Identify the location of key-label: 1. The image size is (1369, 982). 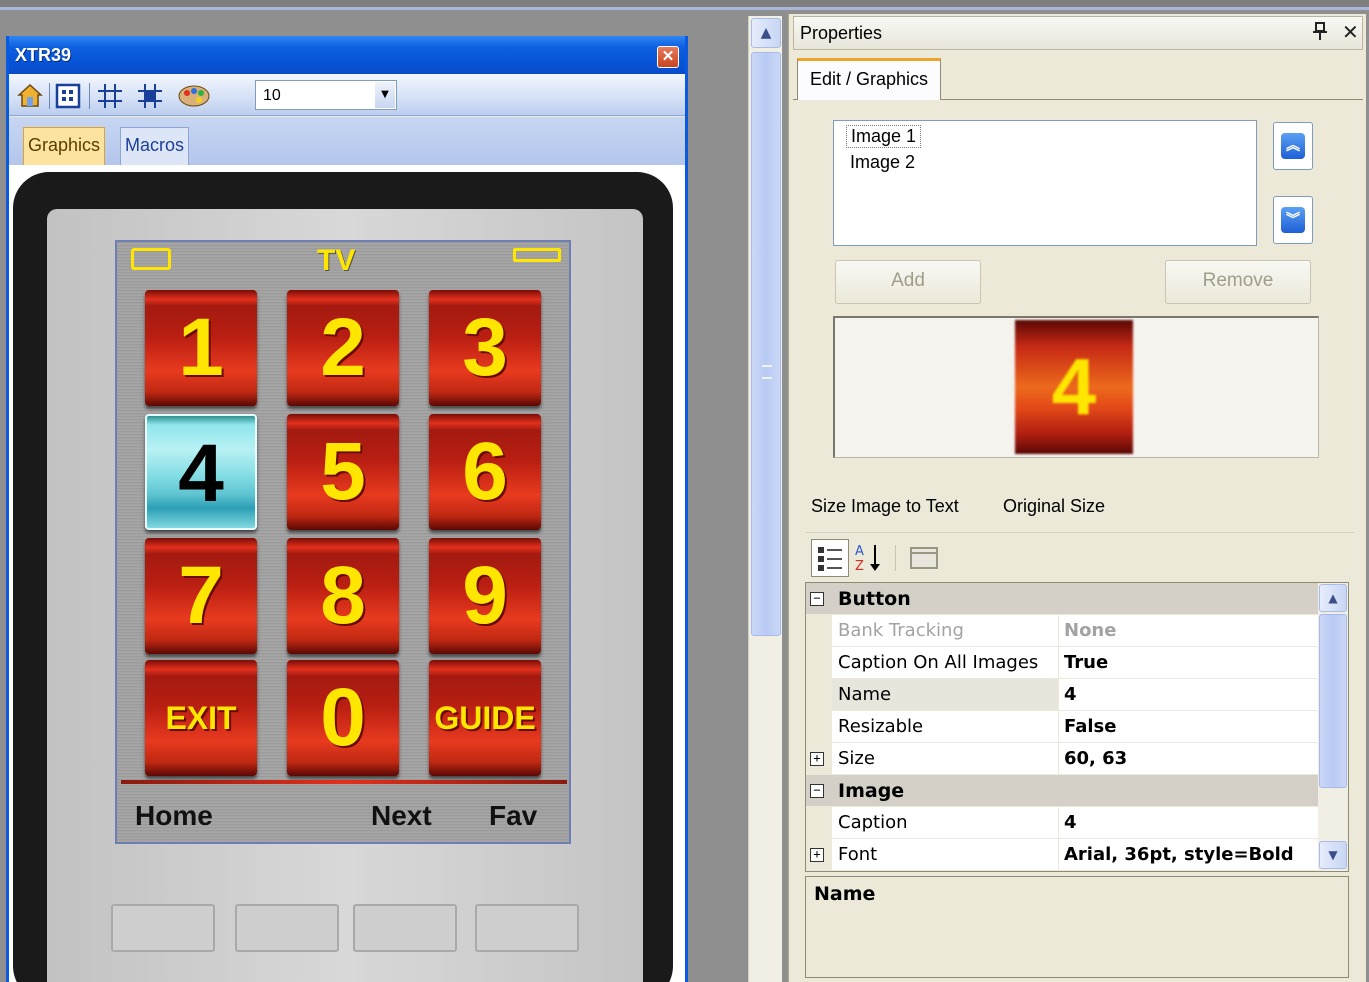
(201, 347).